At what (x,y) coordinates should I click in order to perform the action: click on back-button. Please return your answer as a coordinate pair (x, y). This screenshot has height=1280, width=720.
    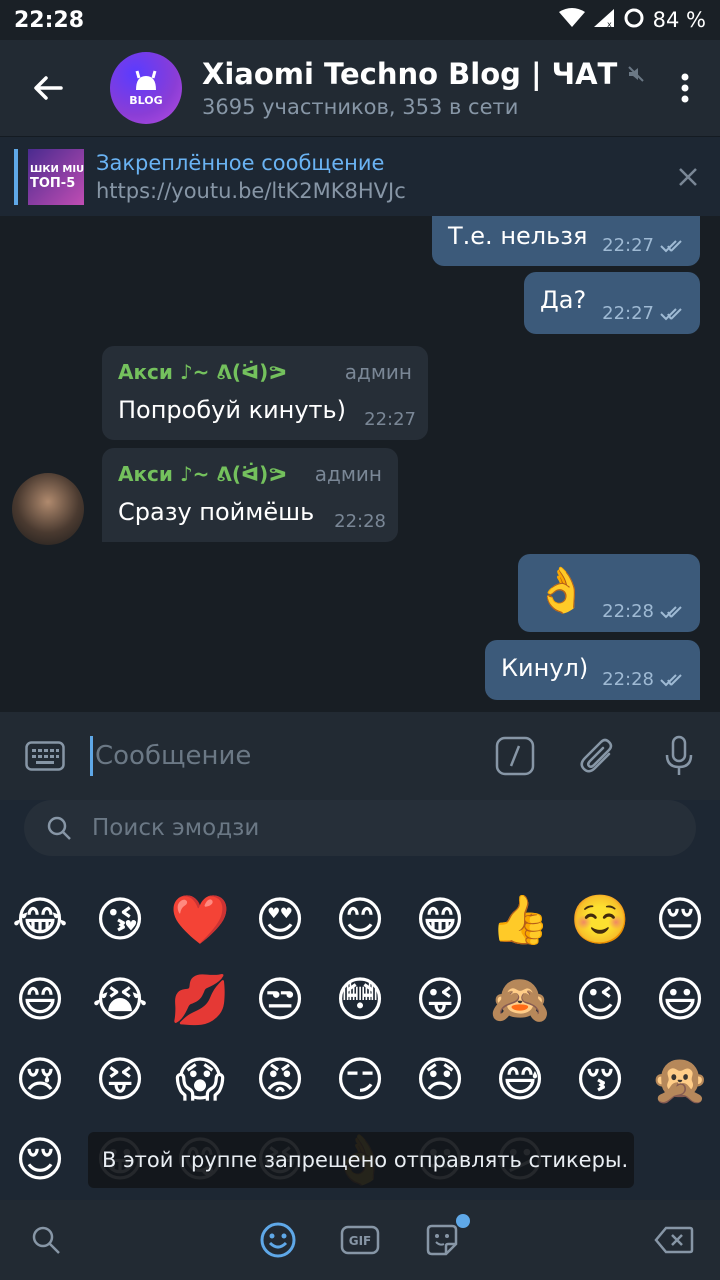
    Looking at the image, I should click on (48, 88).